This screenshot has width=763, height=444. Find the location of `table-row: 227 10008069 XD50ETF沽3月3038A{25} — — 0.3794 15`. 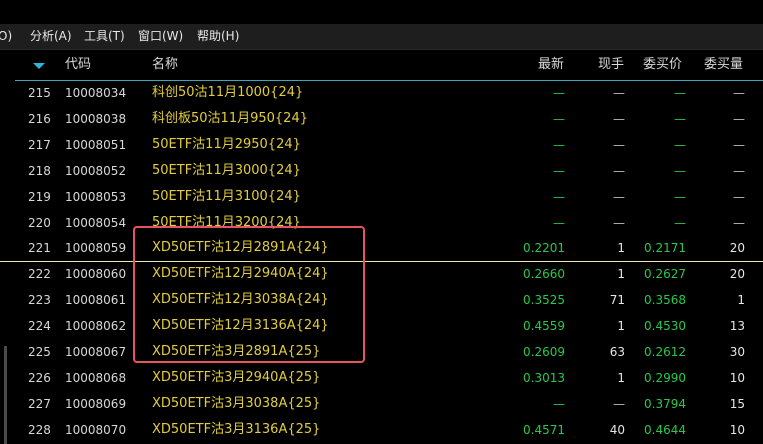

table-row: 227 10008069 XD50ETF沽3月3038A{25} — — 0.3794 15 is located at coordinates (381, 404).